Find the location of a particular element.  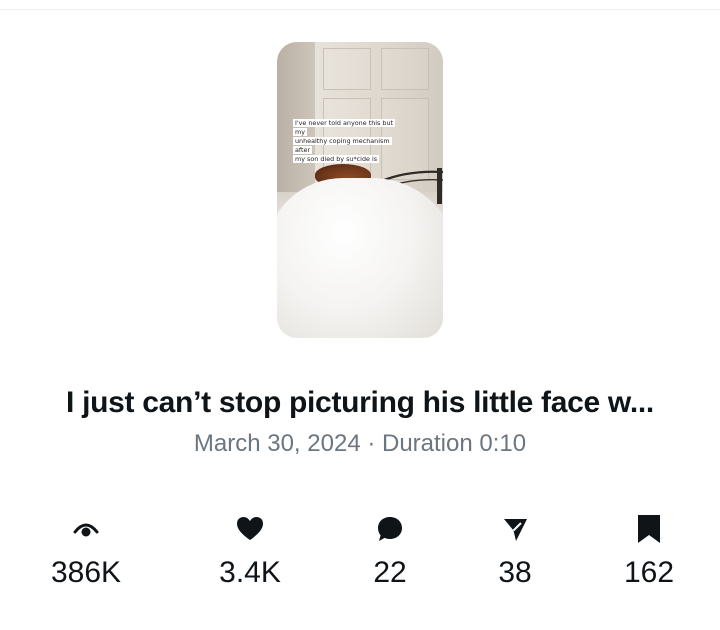

views-count: 386K is located at coordinates (86, 572).